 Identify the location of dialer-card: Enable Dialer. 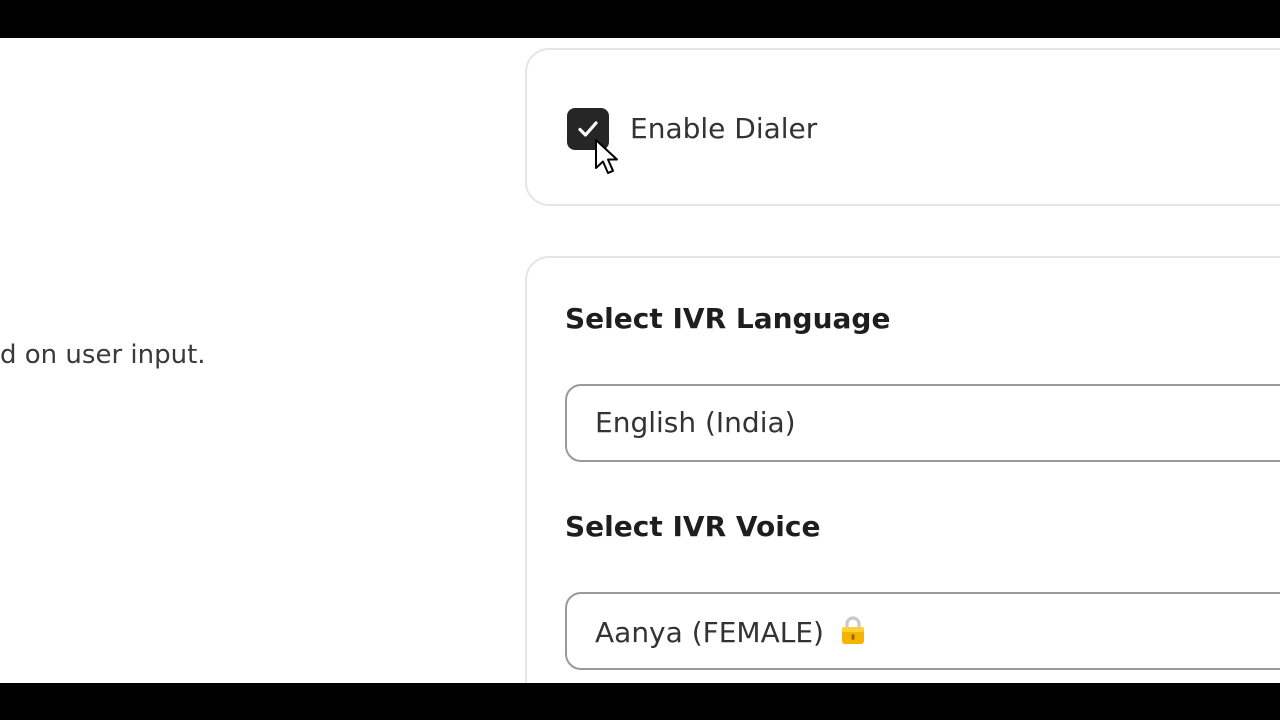
(902, 127).